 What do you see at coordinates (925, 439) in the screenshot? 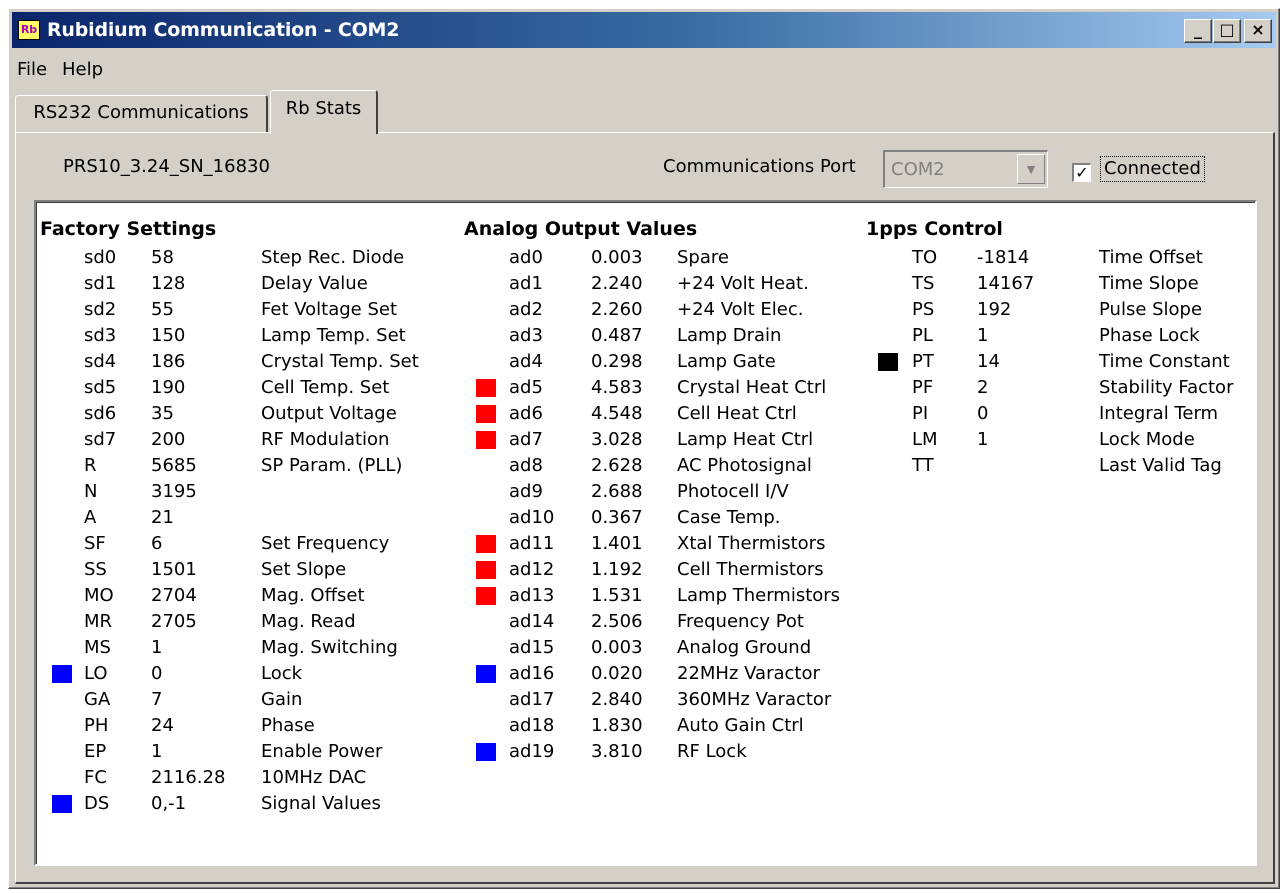
I see `pps-control-key: LM` at bounding box center [925, 439].